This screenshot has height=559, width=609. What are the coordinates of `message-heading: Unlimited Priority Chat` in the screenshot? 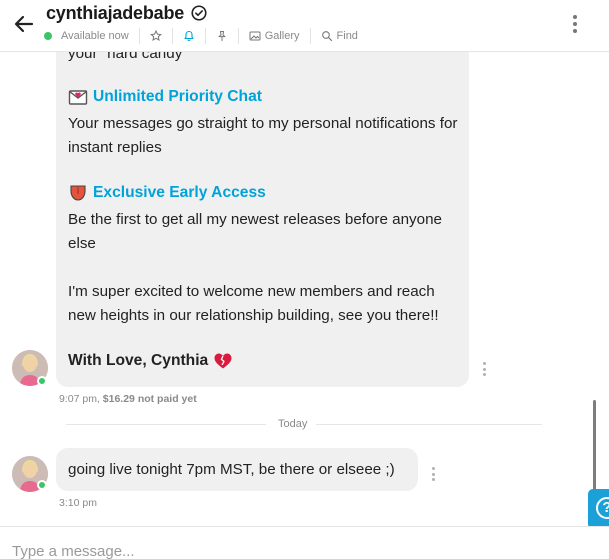 It's located at (165, 97).